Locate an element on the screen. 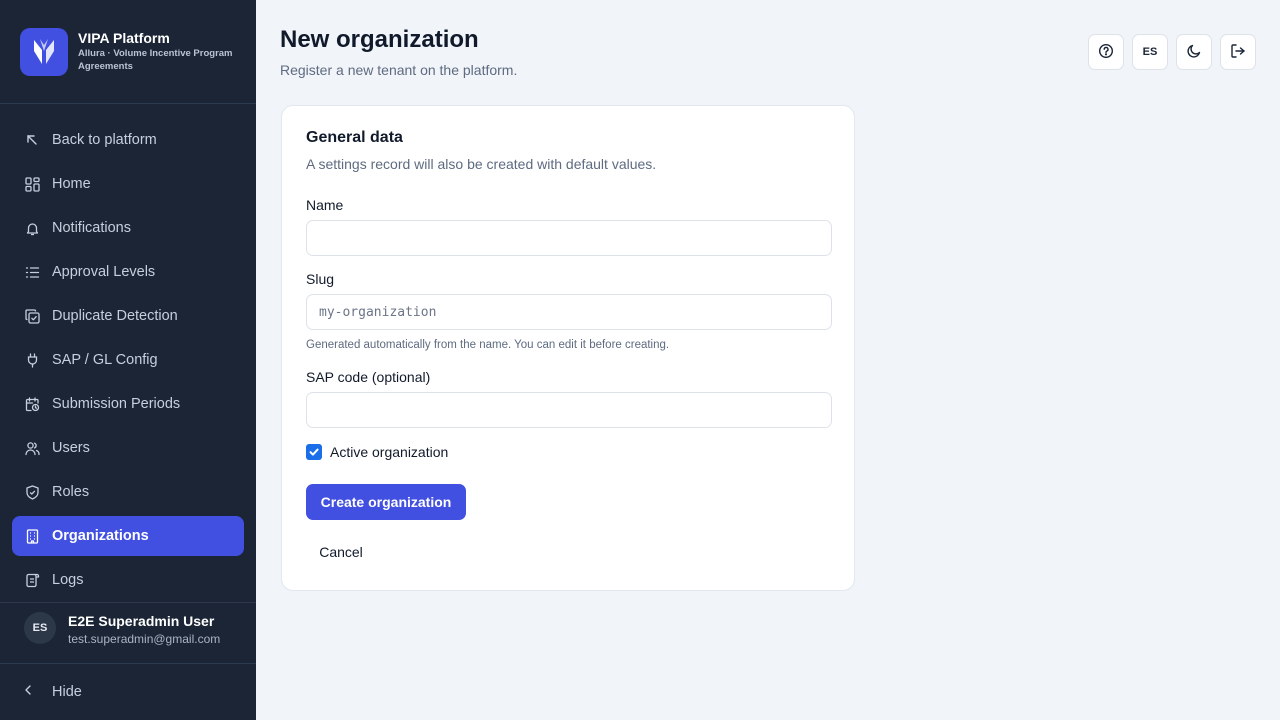 This screenshot has width=1280, height=720. user-name: E2E Superadmin User is located at coordinates (141, 621).